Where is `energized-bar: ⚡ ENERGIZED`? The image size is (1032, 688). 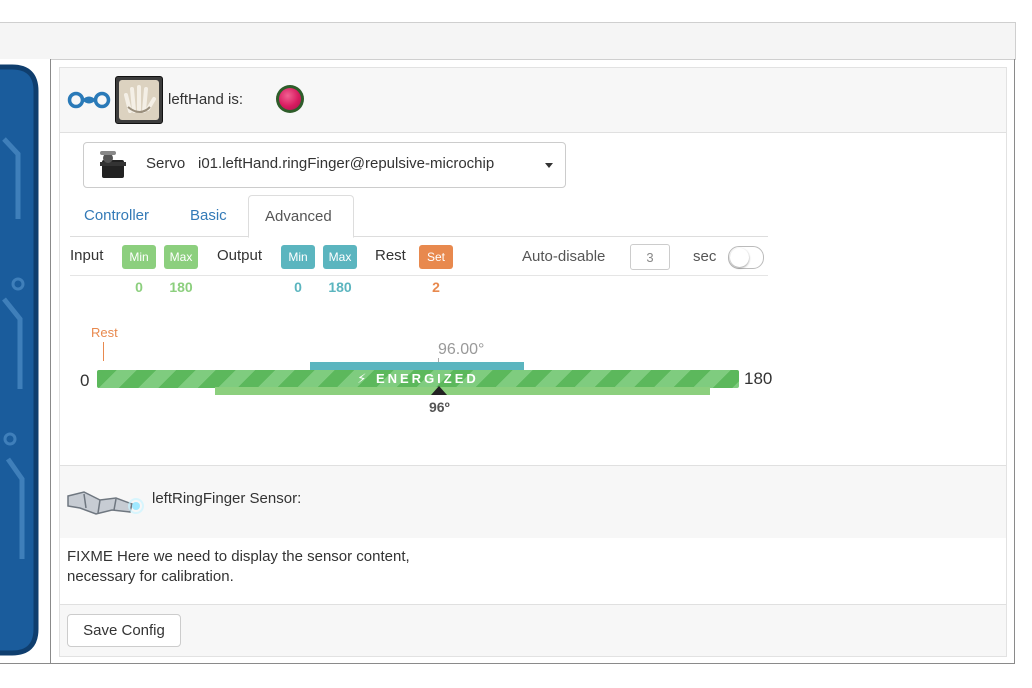 energized-bar: ⚡ ENERGIZED is located at coordinates (418, 379).